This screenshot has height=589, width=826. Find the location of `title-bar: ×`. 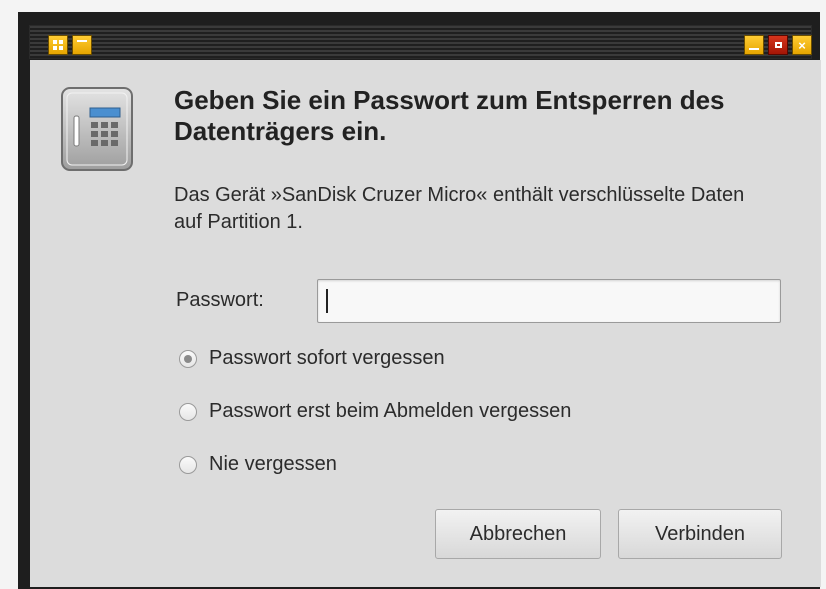

title-bar: × is located at coordinates (420, 42).